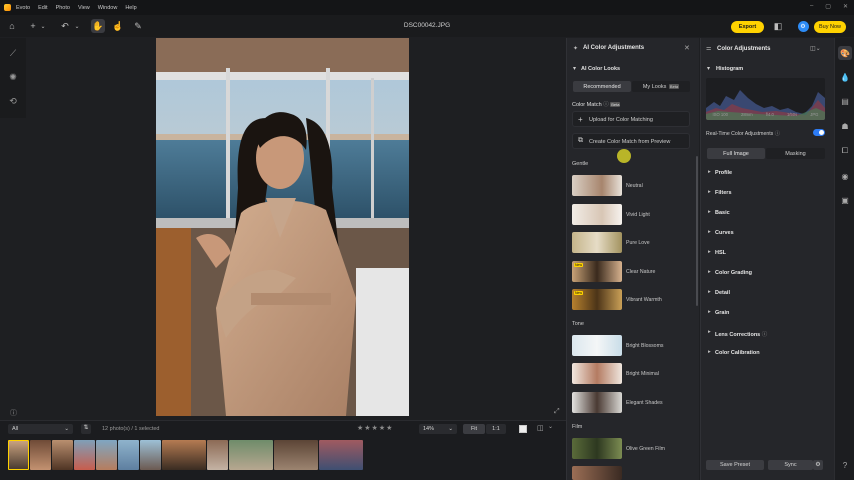 The height and width of the screenshot is (480, 854). I want to click on section-hsl: HSL, so click(720, 253).